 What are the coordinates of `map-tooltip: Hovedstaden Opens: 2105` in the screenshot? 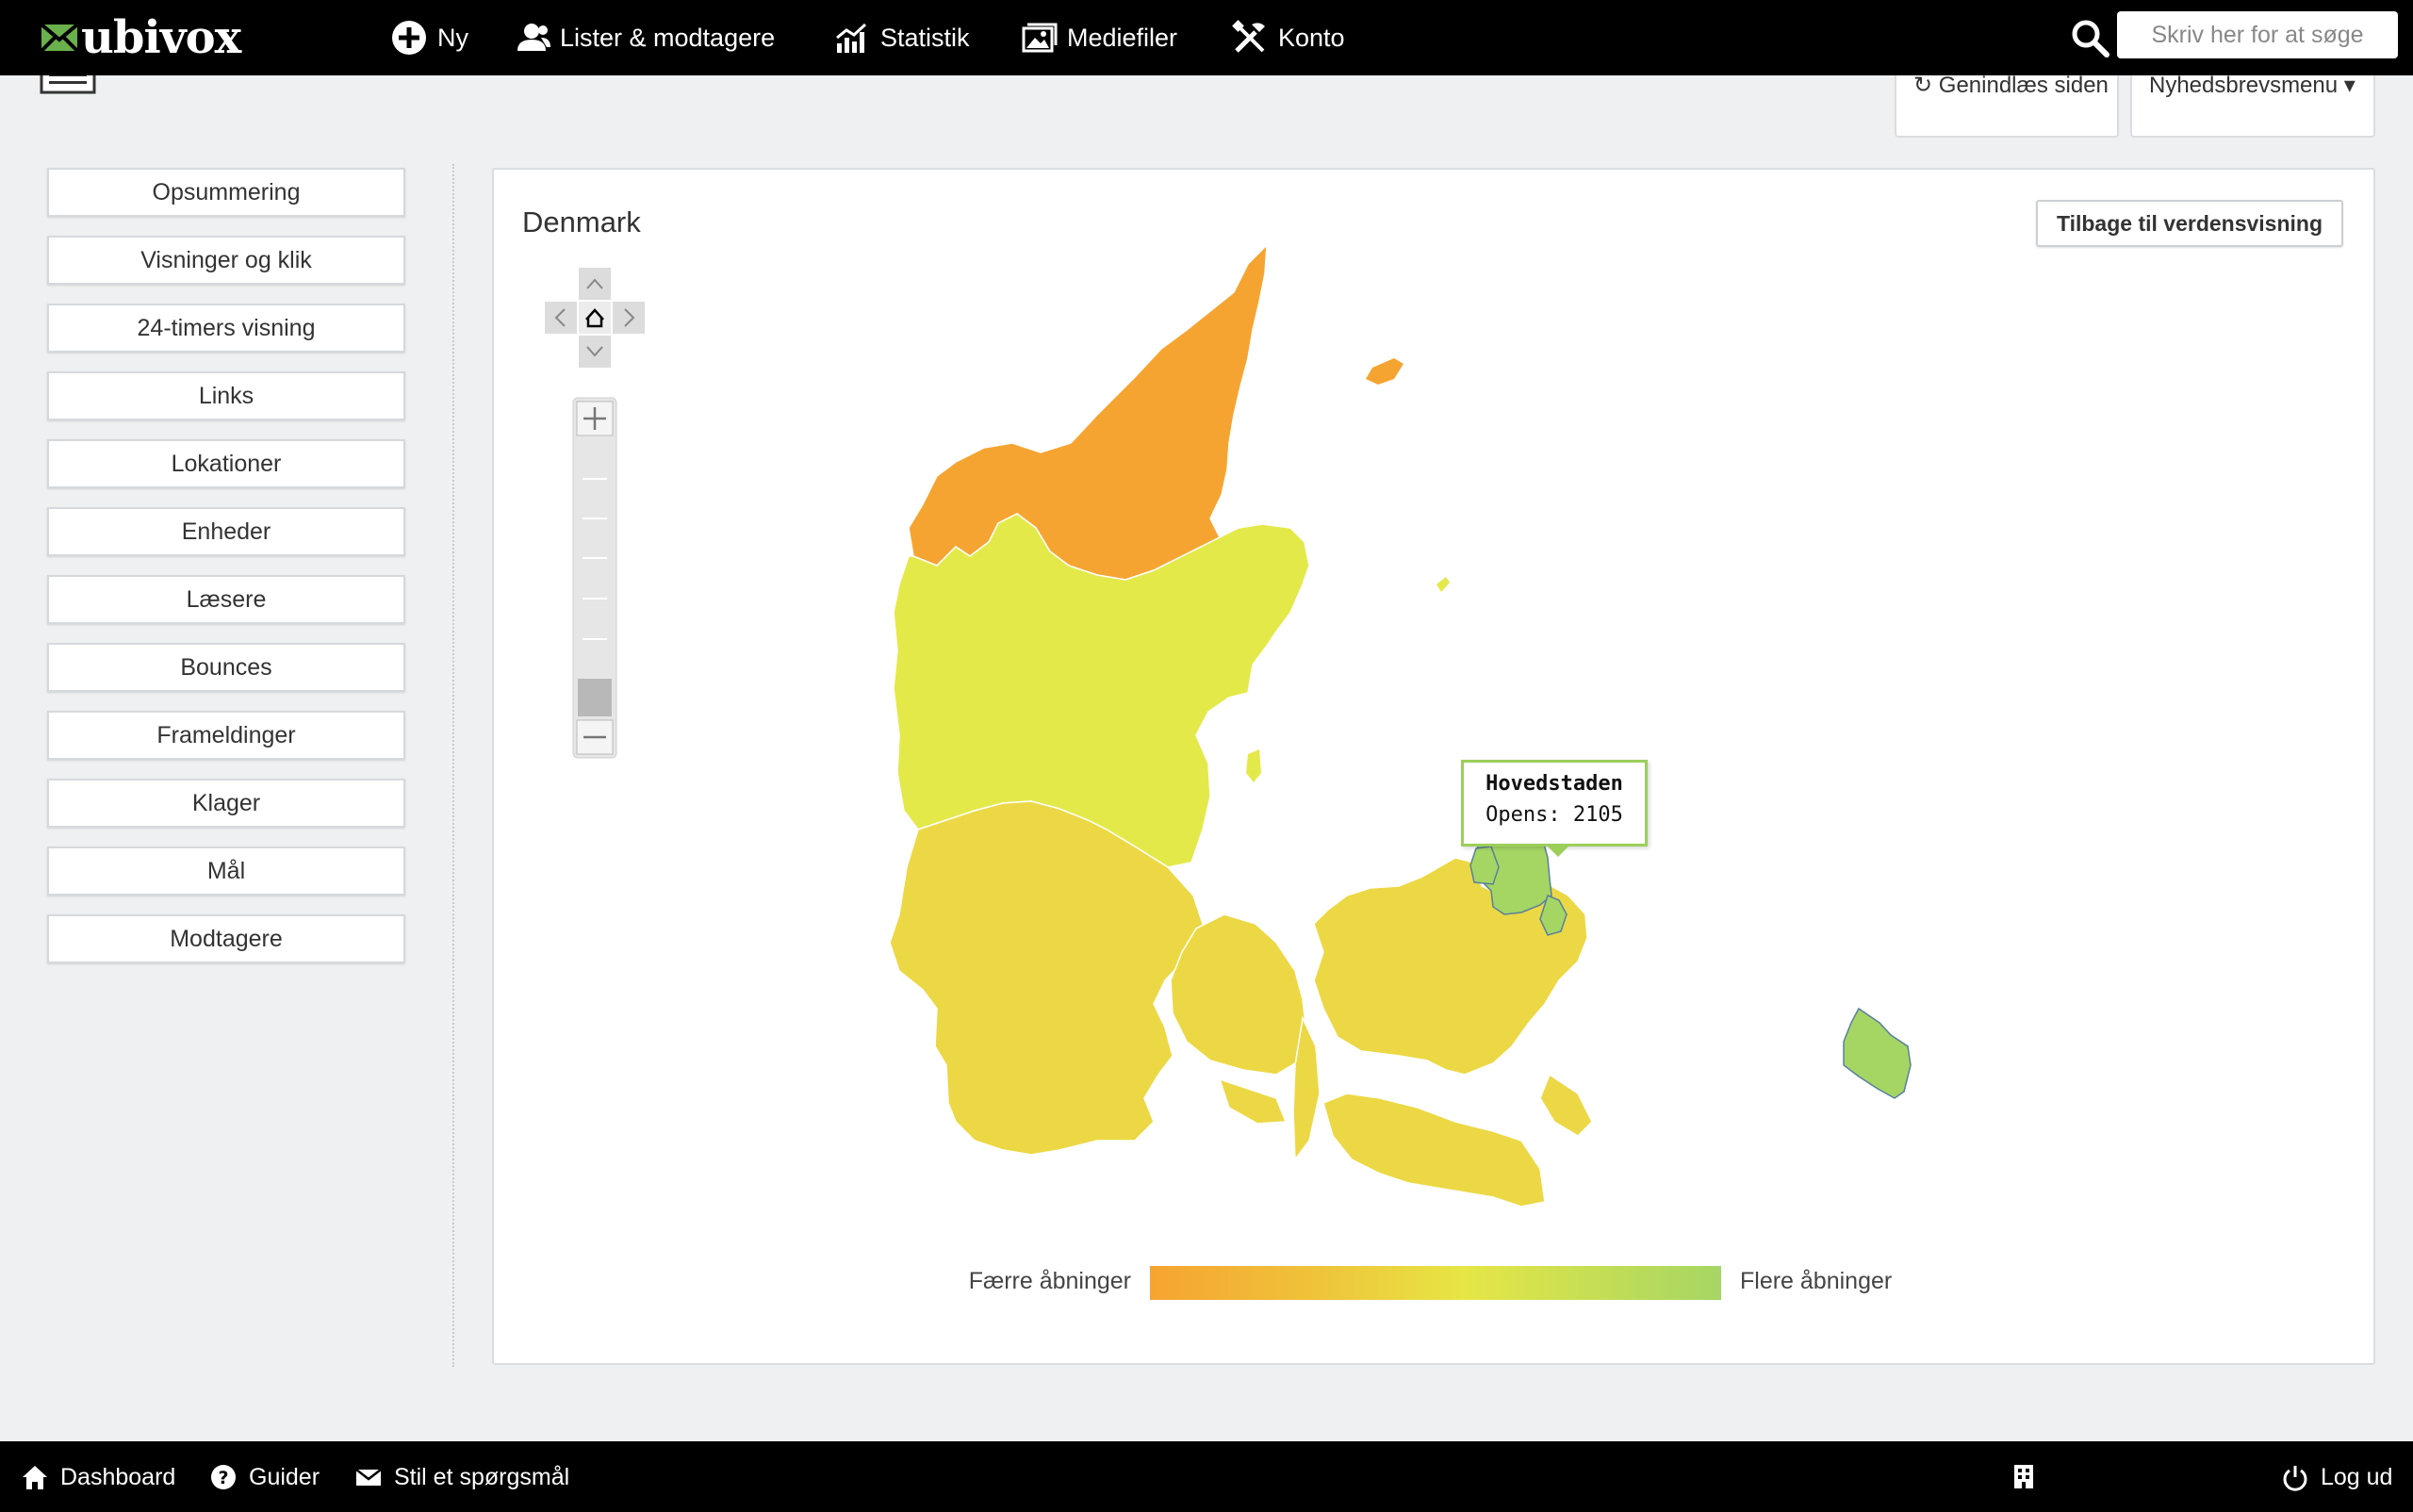 It's located at (1555, 808).